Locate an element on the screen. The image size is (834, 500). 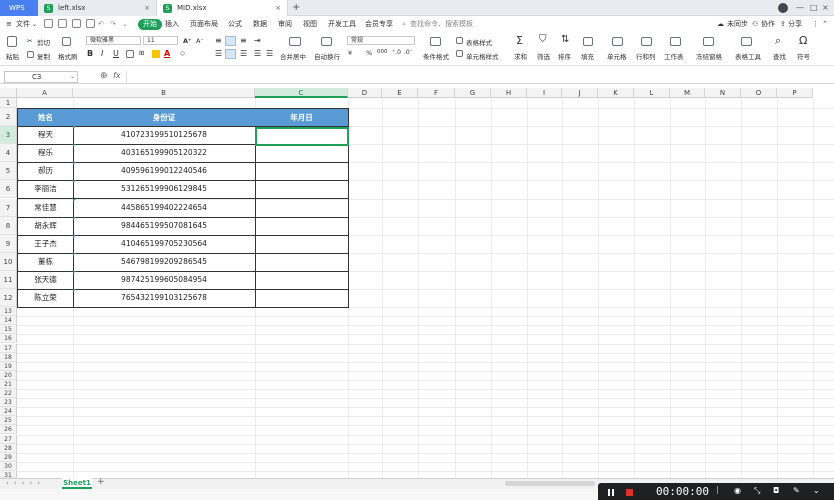
tab-mid-xlsx: S MID.xlsx × is located at coordinates (222, 8).